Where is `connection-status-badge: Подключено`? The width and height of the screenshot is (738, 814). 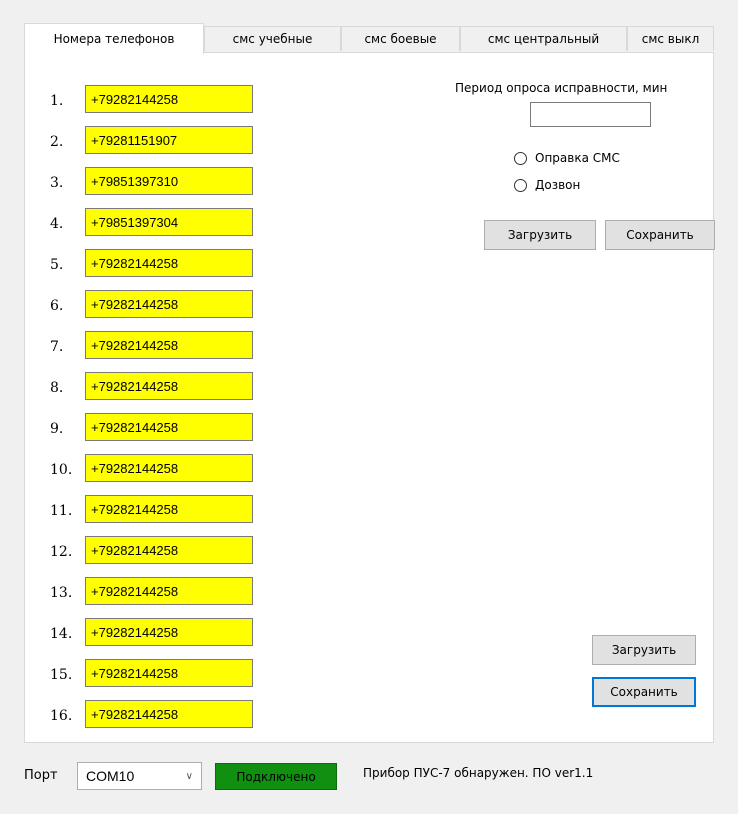 connection-status-badge: Подключено is located at coordinates (276, 776).